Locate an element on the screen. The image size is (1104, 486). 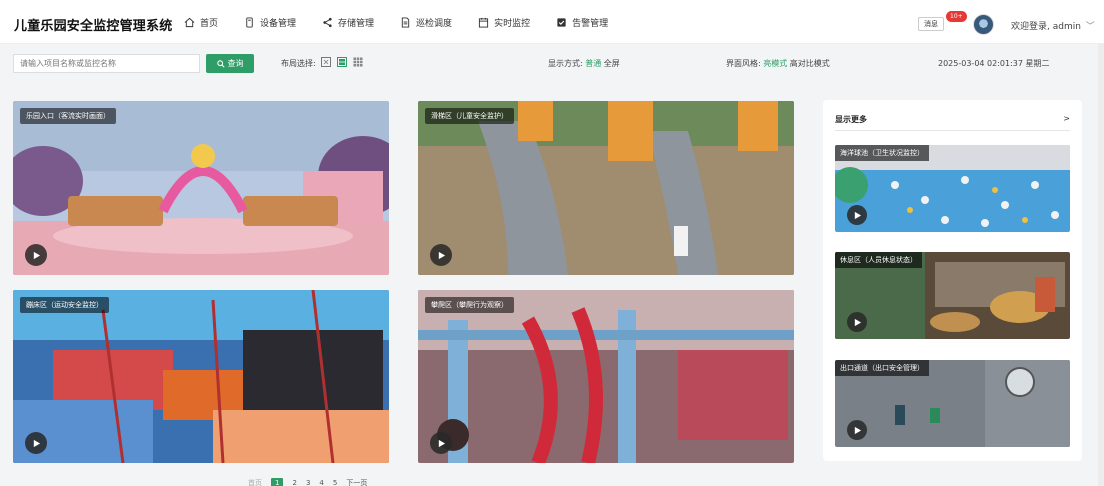
main-nav: 首页 设备管理 存储管理 巡检调度 实时监控 告警管理 is located at coordinates (409, 22).